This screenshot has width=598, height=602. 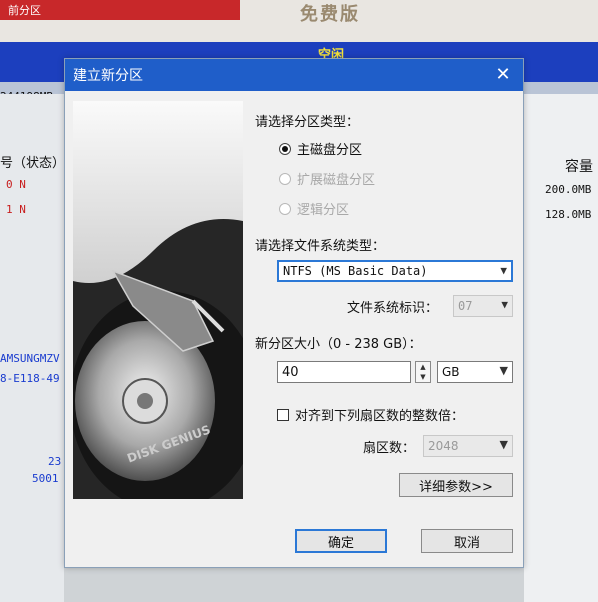 I want to click on row-1-status: 1 N, so click(x=16, y=209).